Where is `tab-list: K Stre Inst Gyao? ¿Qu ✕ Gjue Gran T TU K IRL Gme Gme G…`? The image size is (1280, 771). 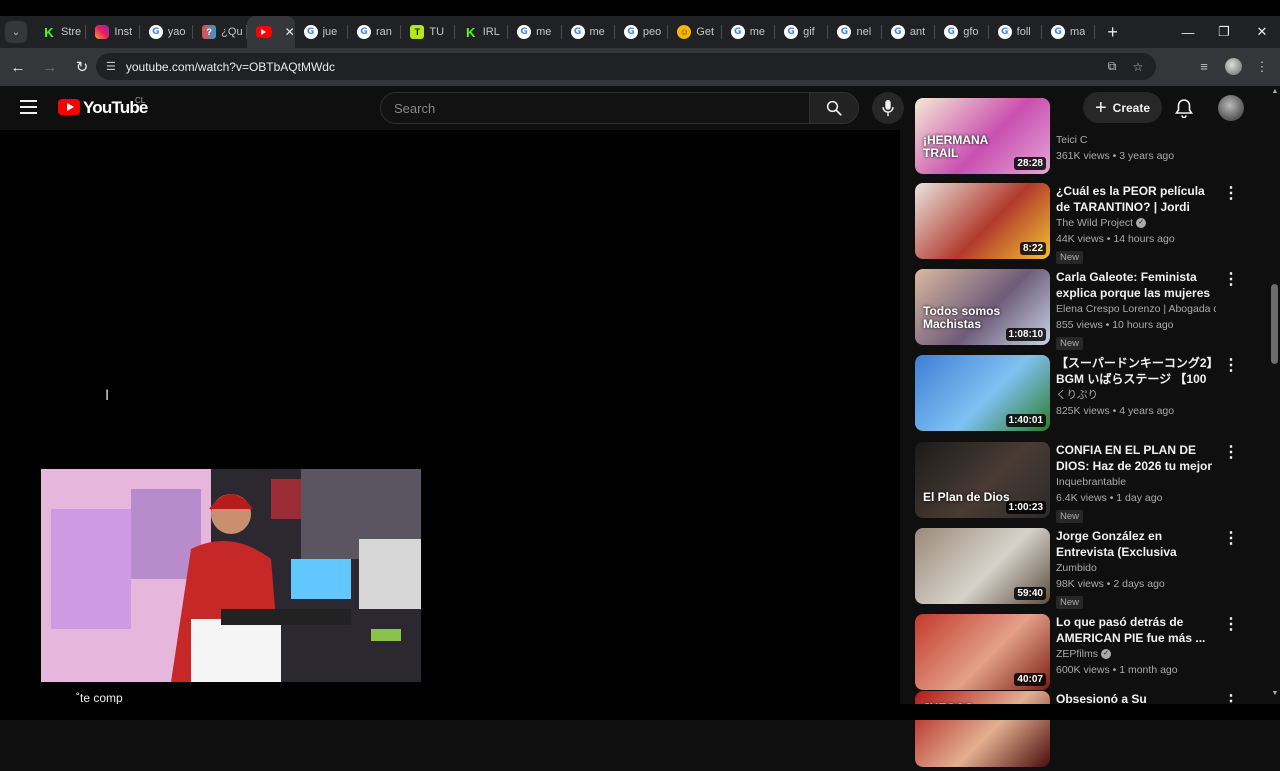
tab-list: K Stre Inst Gyao? ¿Qu ✕ Gjue Gran T TU K IRL Gme Gme G… is located at coordinates (564, 32).